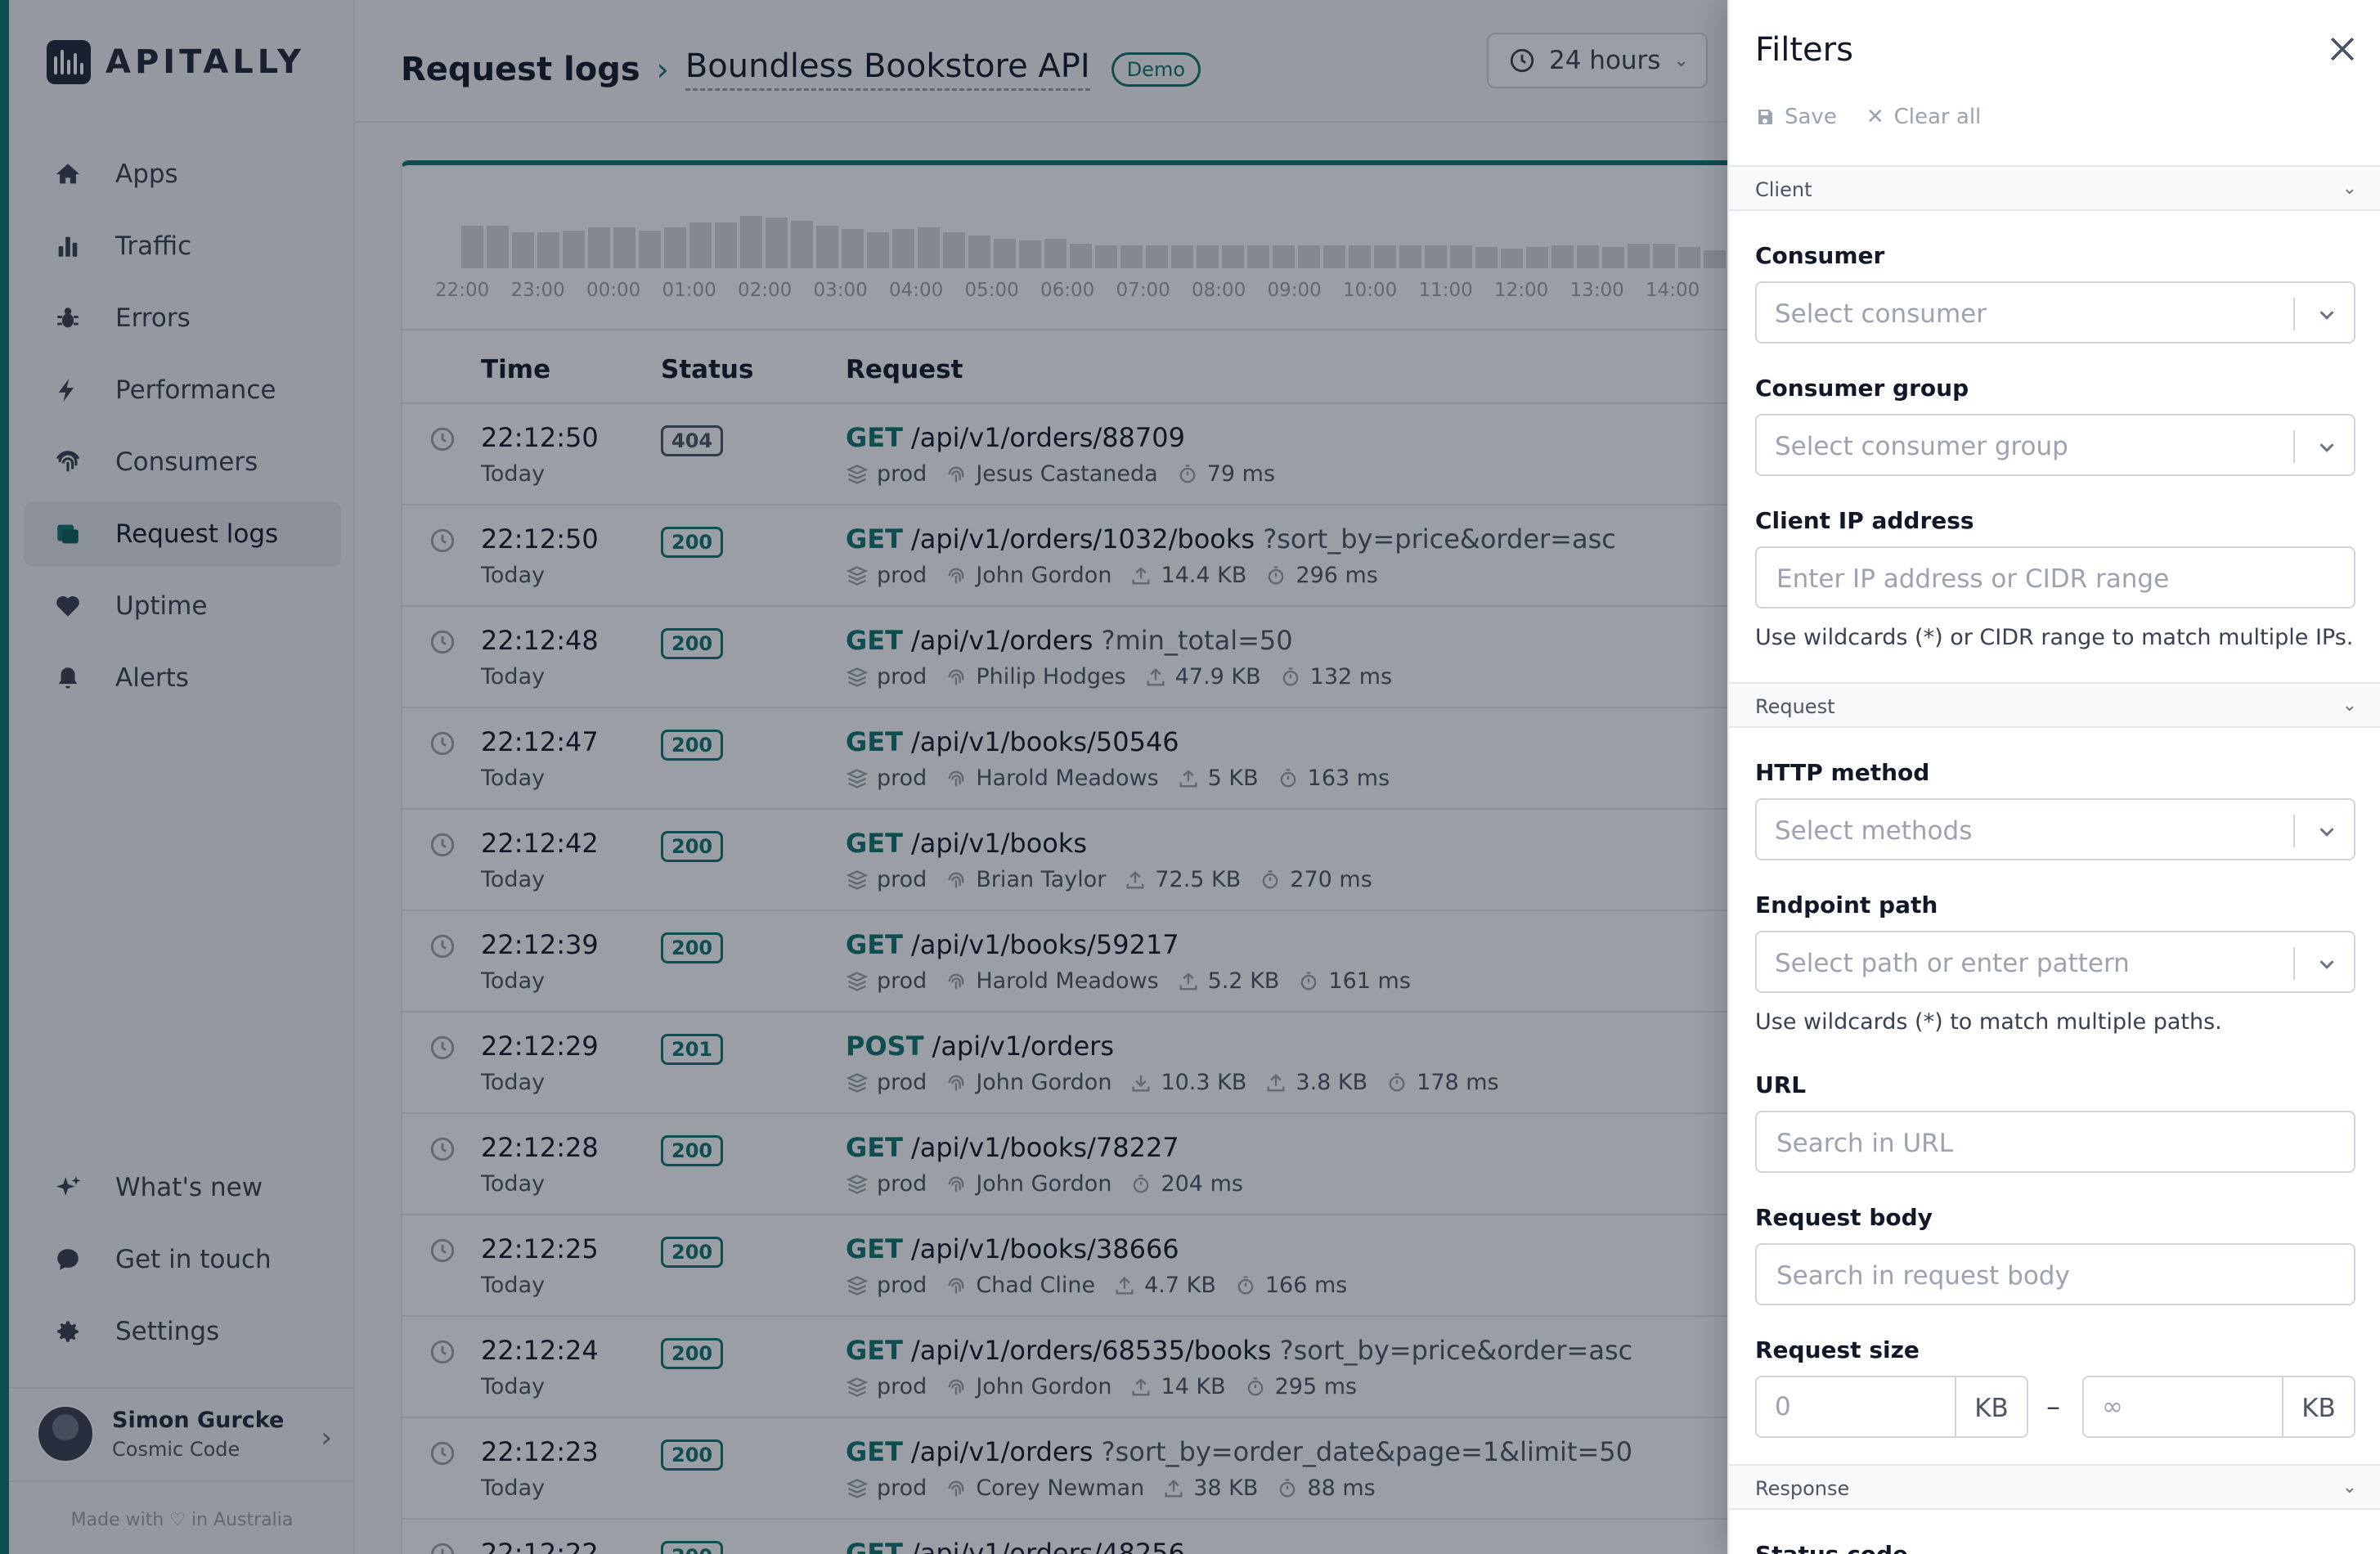  Describe the element at coordinates (2054, 1487) in the screenshot. I see `section-response: Response ⌄` at that location.